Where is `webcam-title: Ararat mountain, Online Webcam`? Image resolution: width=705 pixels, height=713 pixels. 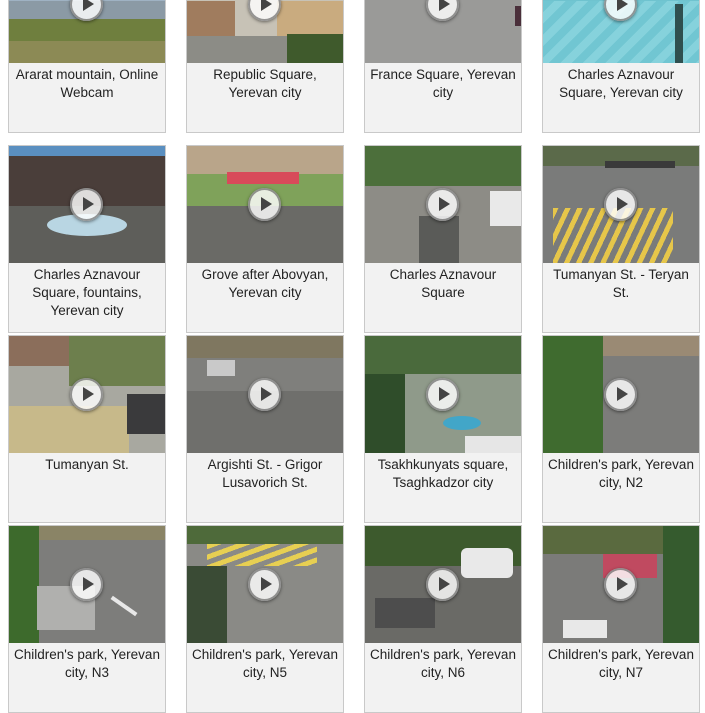
webcam-title: Ararat mountain, Online Webcam is located at coordinates (87, 84).